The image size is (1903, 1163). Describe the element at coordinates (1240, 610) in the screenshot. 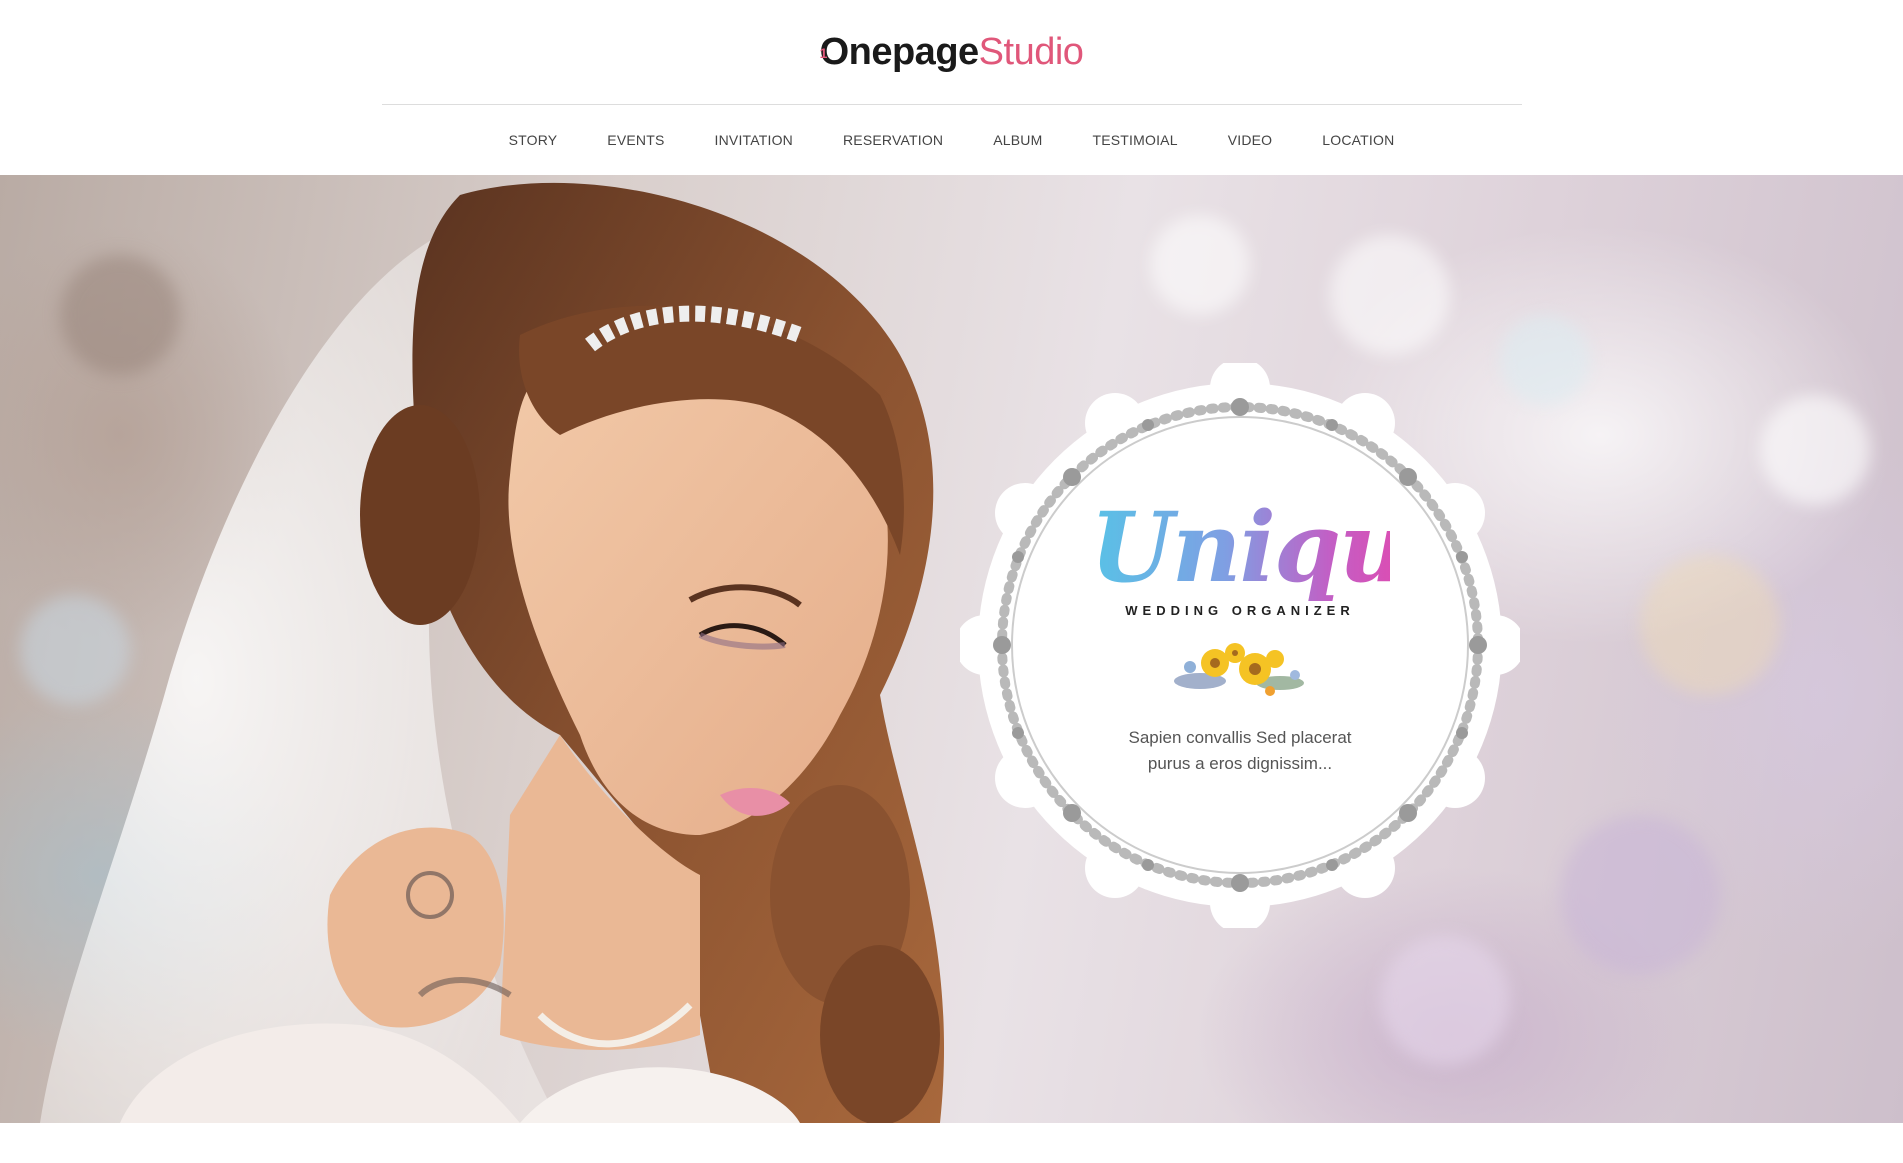

I see `badge-subtitle: WEDDING ORGANIZER` at that location.